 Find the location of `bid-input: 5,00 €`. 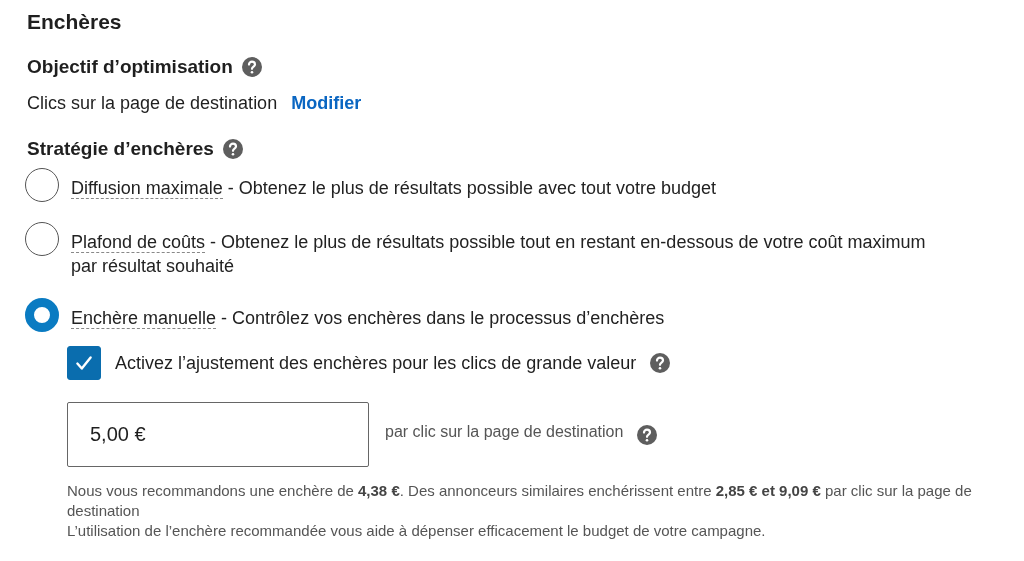

bid-input: 5,00 € is located at coordinates (218, 434).